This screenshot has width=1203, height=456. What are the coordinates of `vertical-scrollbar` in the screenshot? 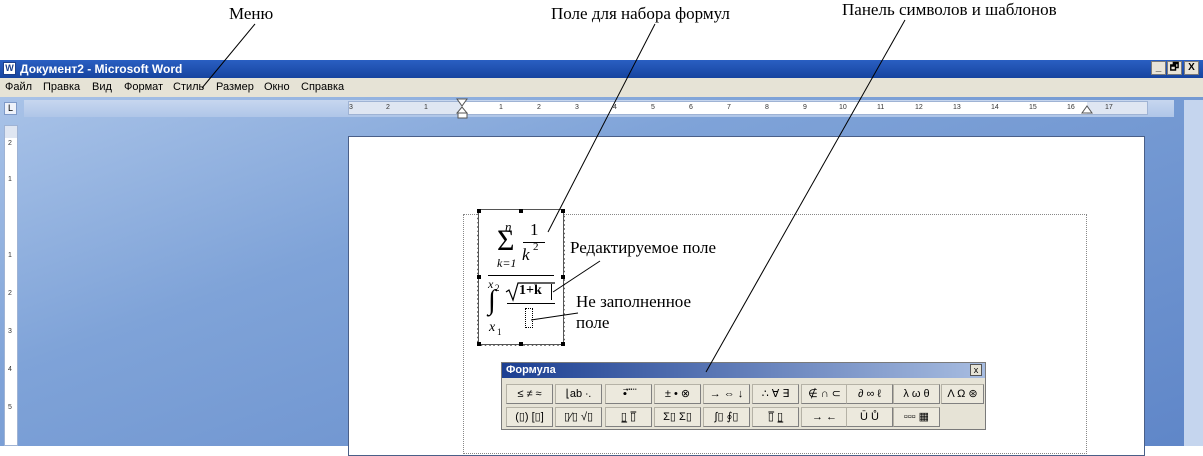 It's located at (1193, 273).